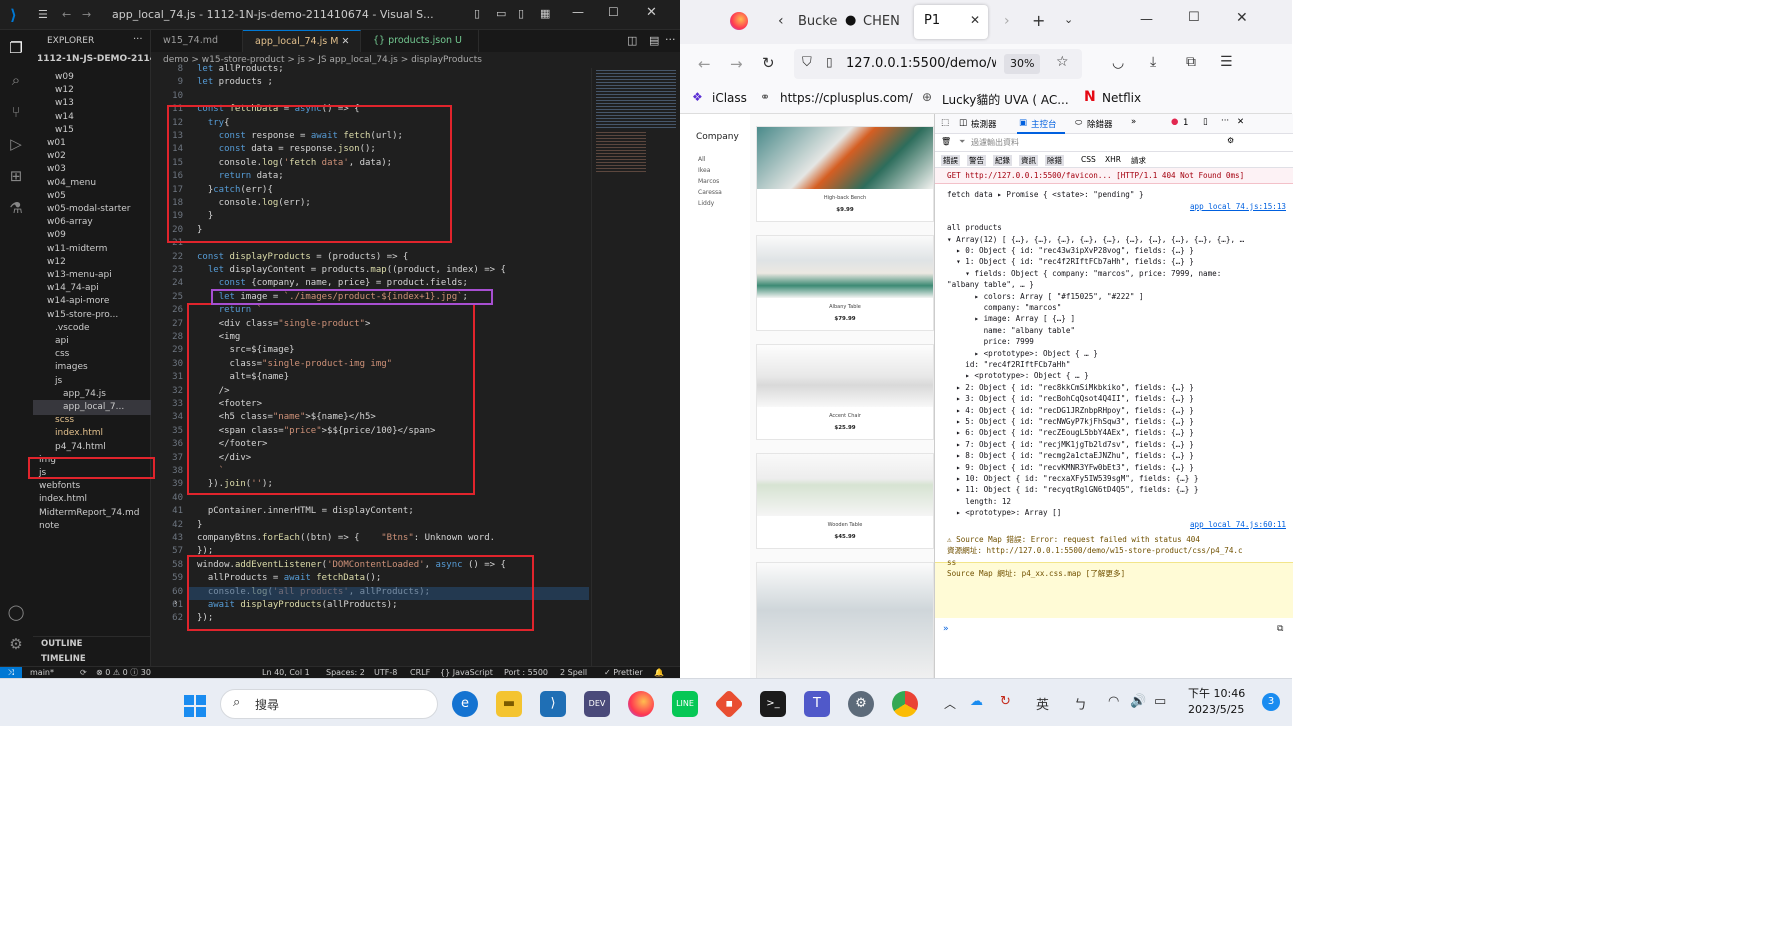 The height and width of the screenshot is (926, 1792). Describe the element at coordinates (420, 41) in the screenshot. I see `tab-products-json: {} products.json U` at that location.